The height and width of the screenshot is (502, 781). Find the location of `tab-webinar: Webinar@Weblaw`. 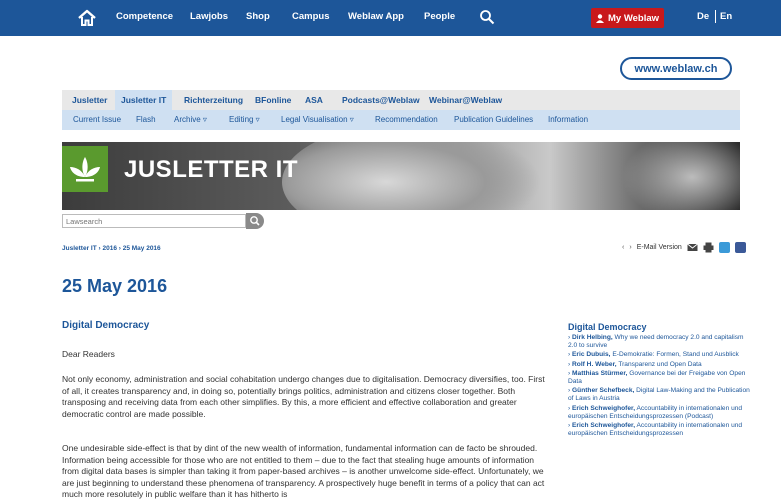

tab-webinar: Webinar@Weblaw is located at coordinates (465, 100).